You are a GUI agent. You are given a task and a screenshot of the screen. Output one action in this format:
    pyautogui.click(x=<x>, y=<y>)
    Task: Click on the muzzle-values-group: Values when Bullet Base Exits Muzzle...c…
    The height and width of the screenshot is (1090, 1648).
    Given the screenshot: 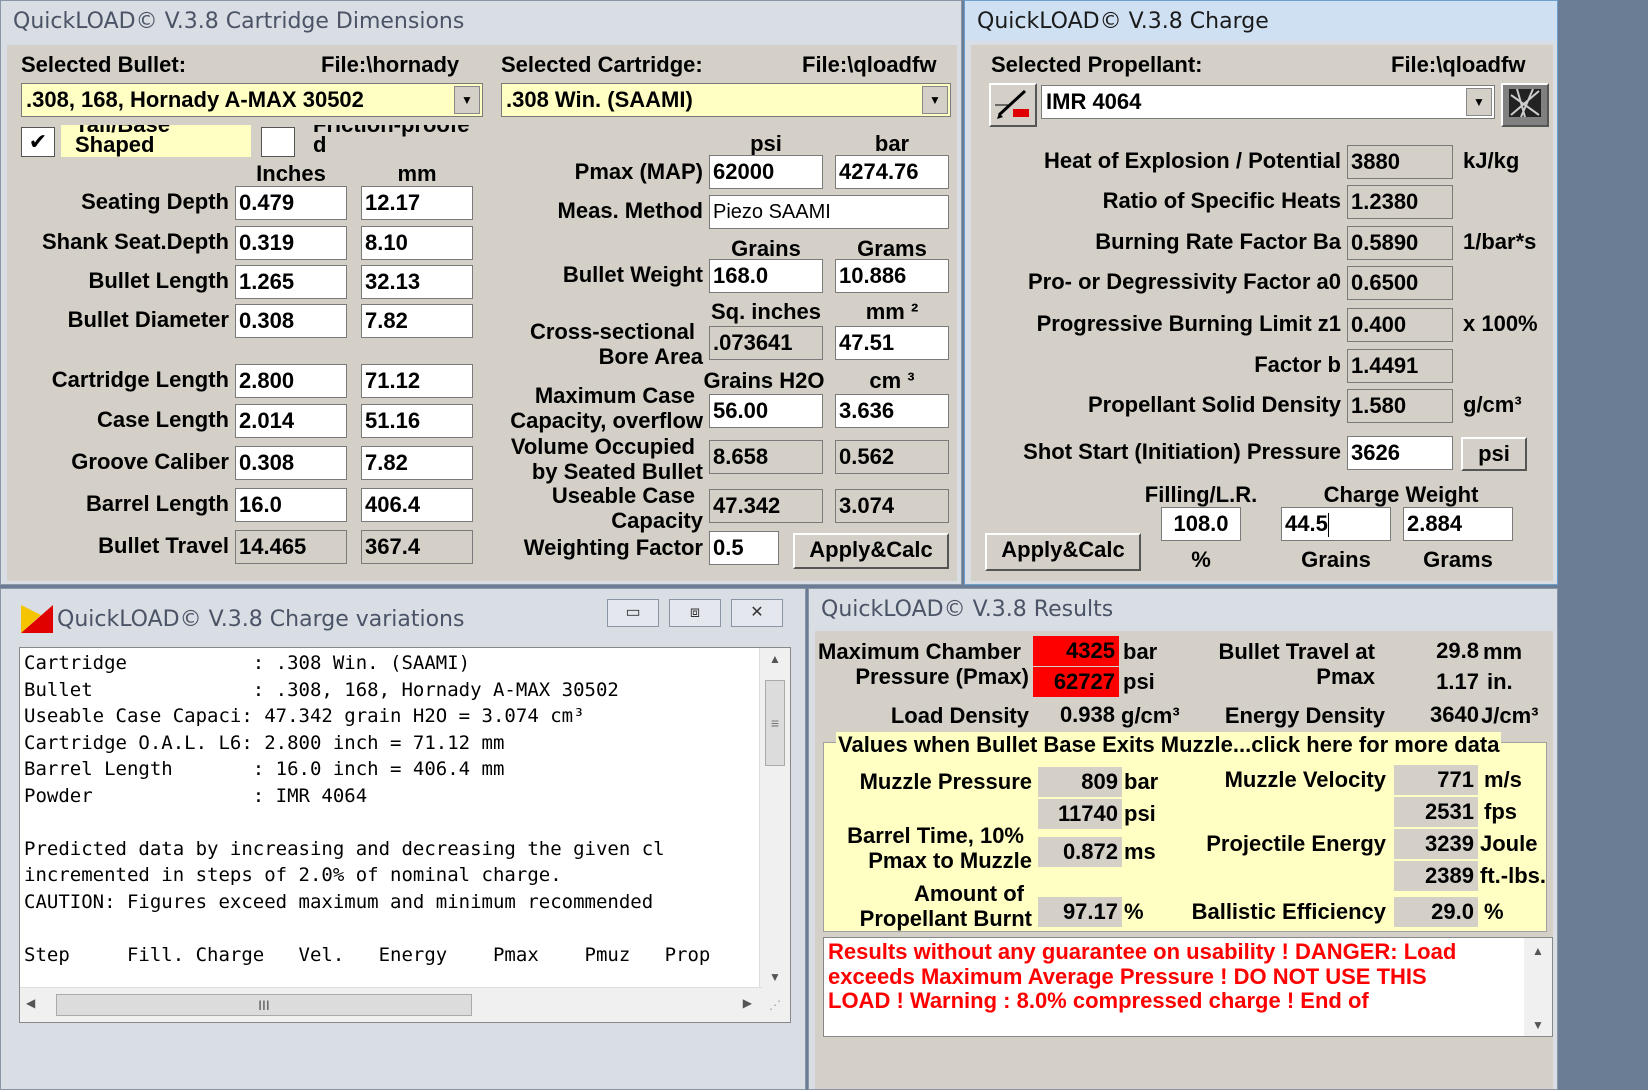 What is the action you would take?
    pyautogui.click(x=1185, y=832)
    